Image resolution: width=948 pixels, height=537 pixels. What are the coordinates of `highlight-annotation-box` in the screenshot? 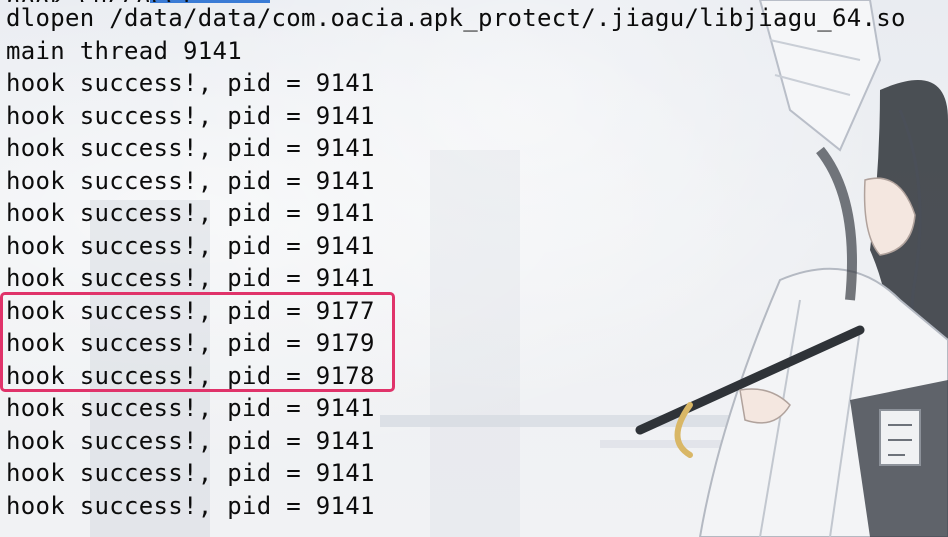 It's located at (197, 342).